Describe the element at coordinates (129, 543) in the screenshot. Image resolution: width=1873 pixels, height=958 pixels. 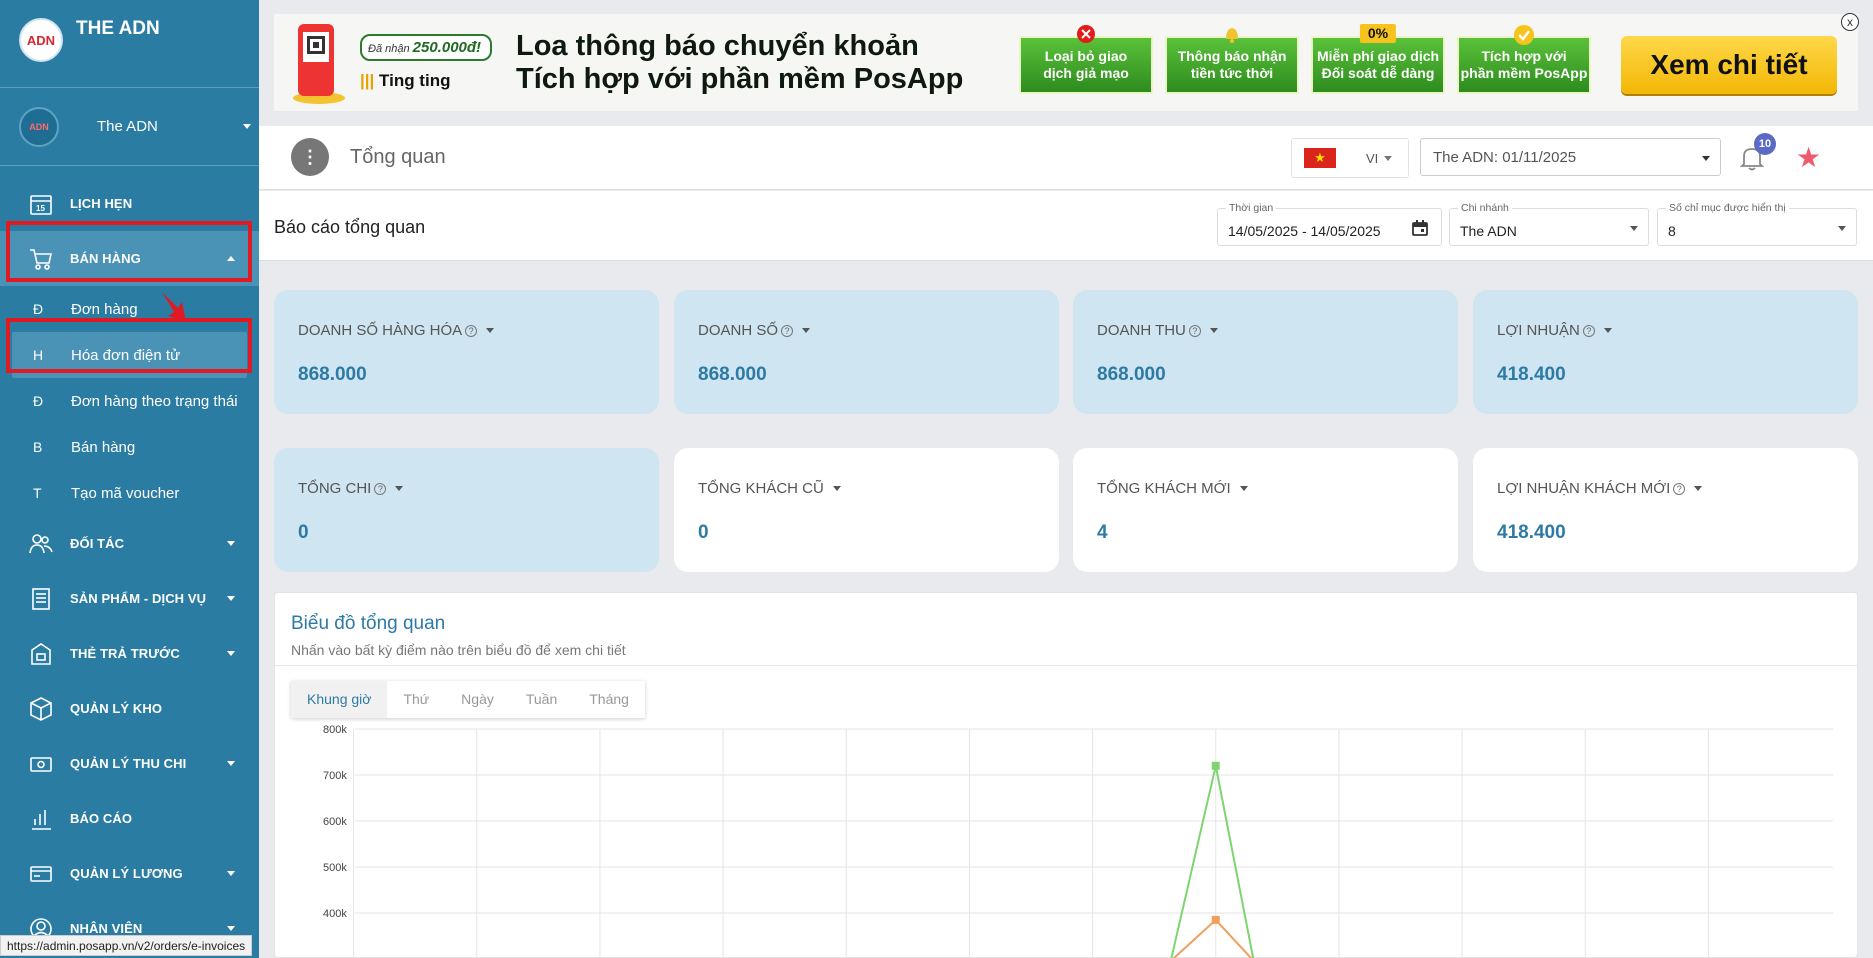
I see `sidebar-item-doi-tac: ĐỐI TÁC` at that location.